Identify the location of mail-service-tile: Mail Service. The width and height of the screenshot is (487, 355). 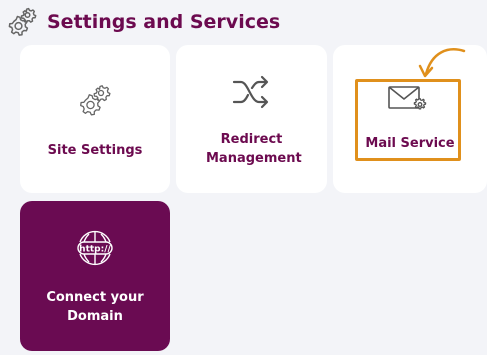
(410, 119).